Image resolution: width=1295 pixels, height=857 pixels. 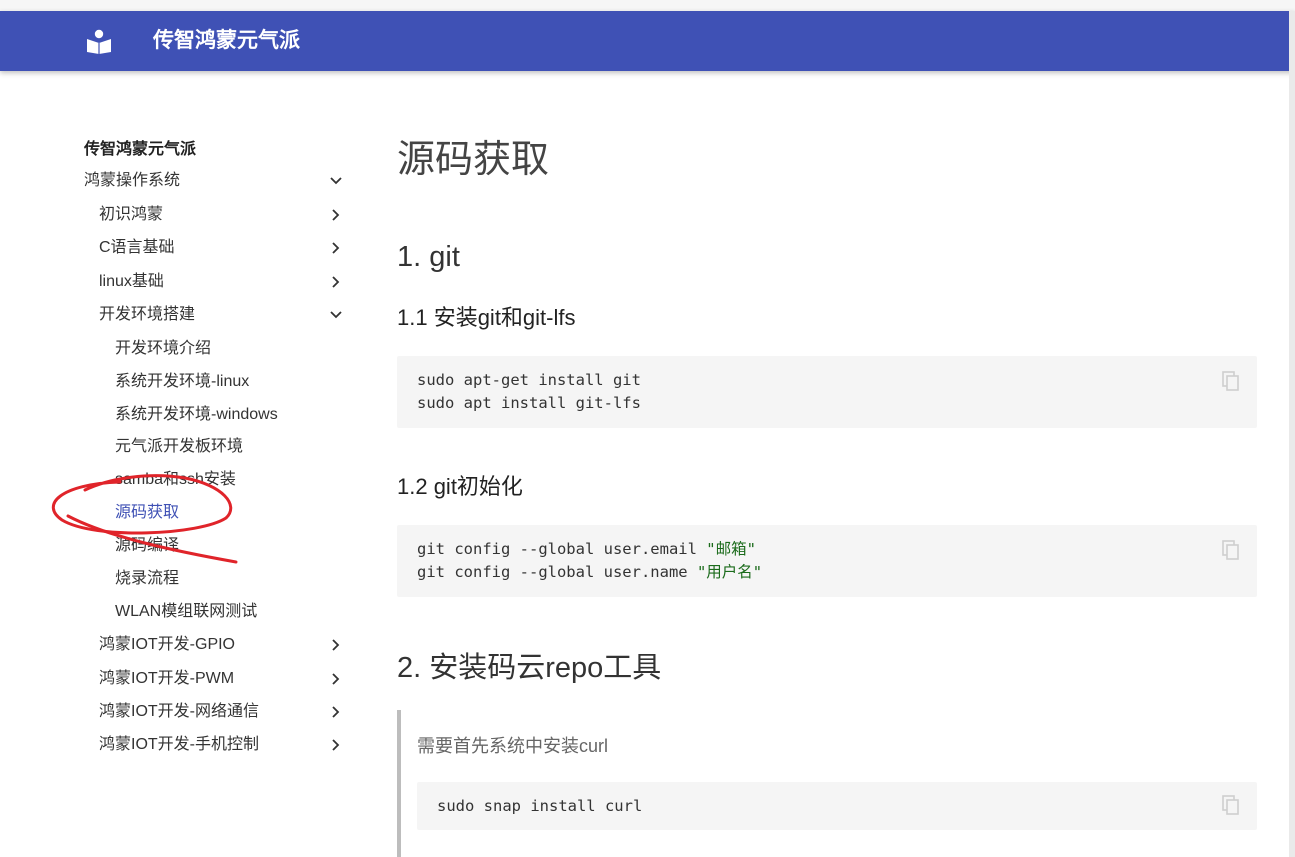 I want to click on note-blockquote: 需要首先系统中安装curl sudo snap install curl, so click(x=827, y=783).